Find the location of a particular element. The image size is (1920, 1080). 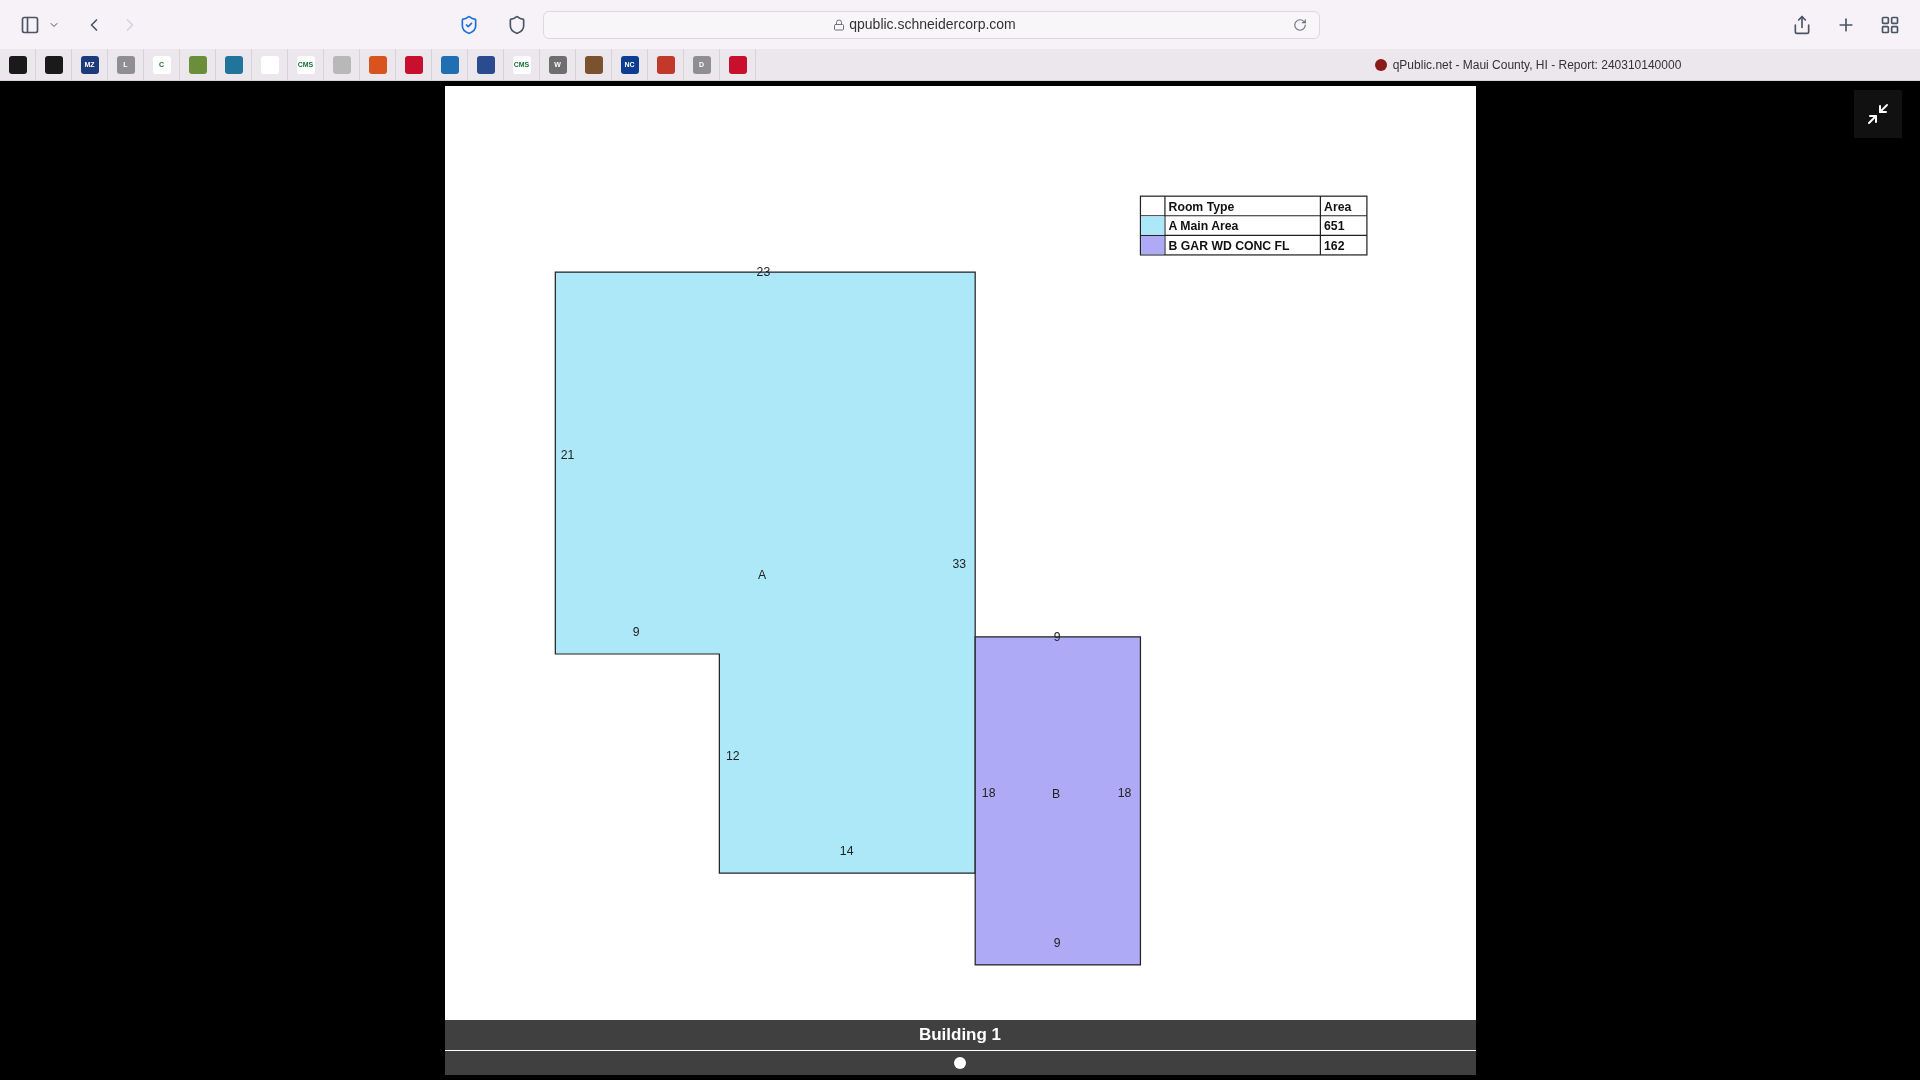

privacy-shield-icon is located at coordinates (517, 24).